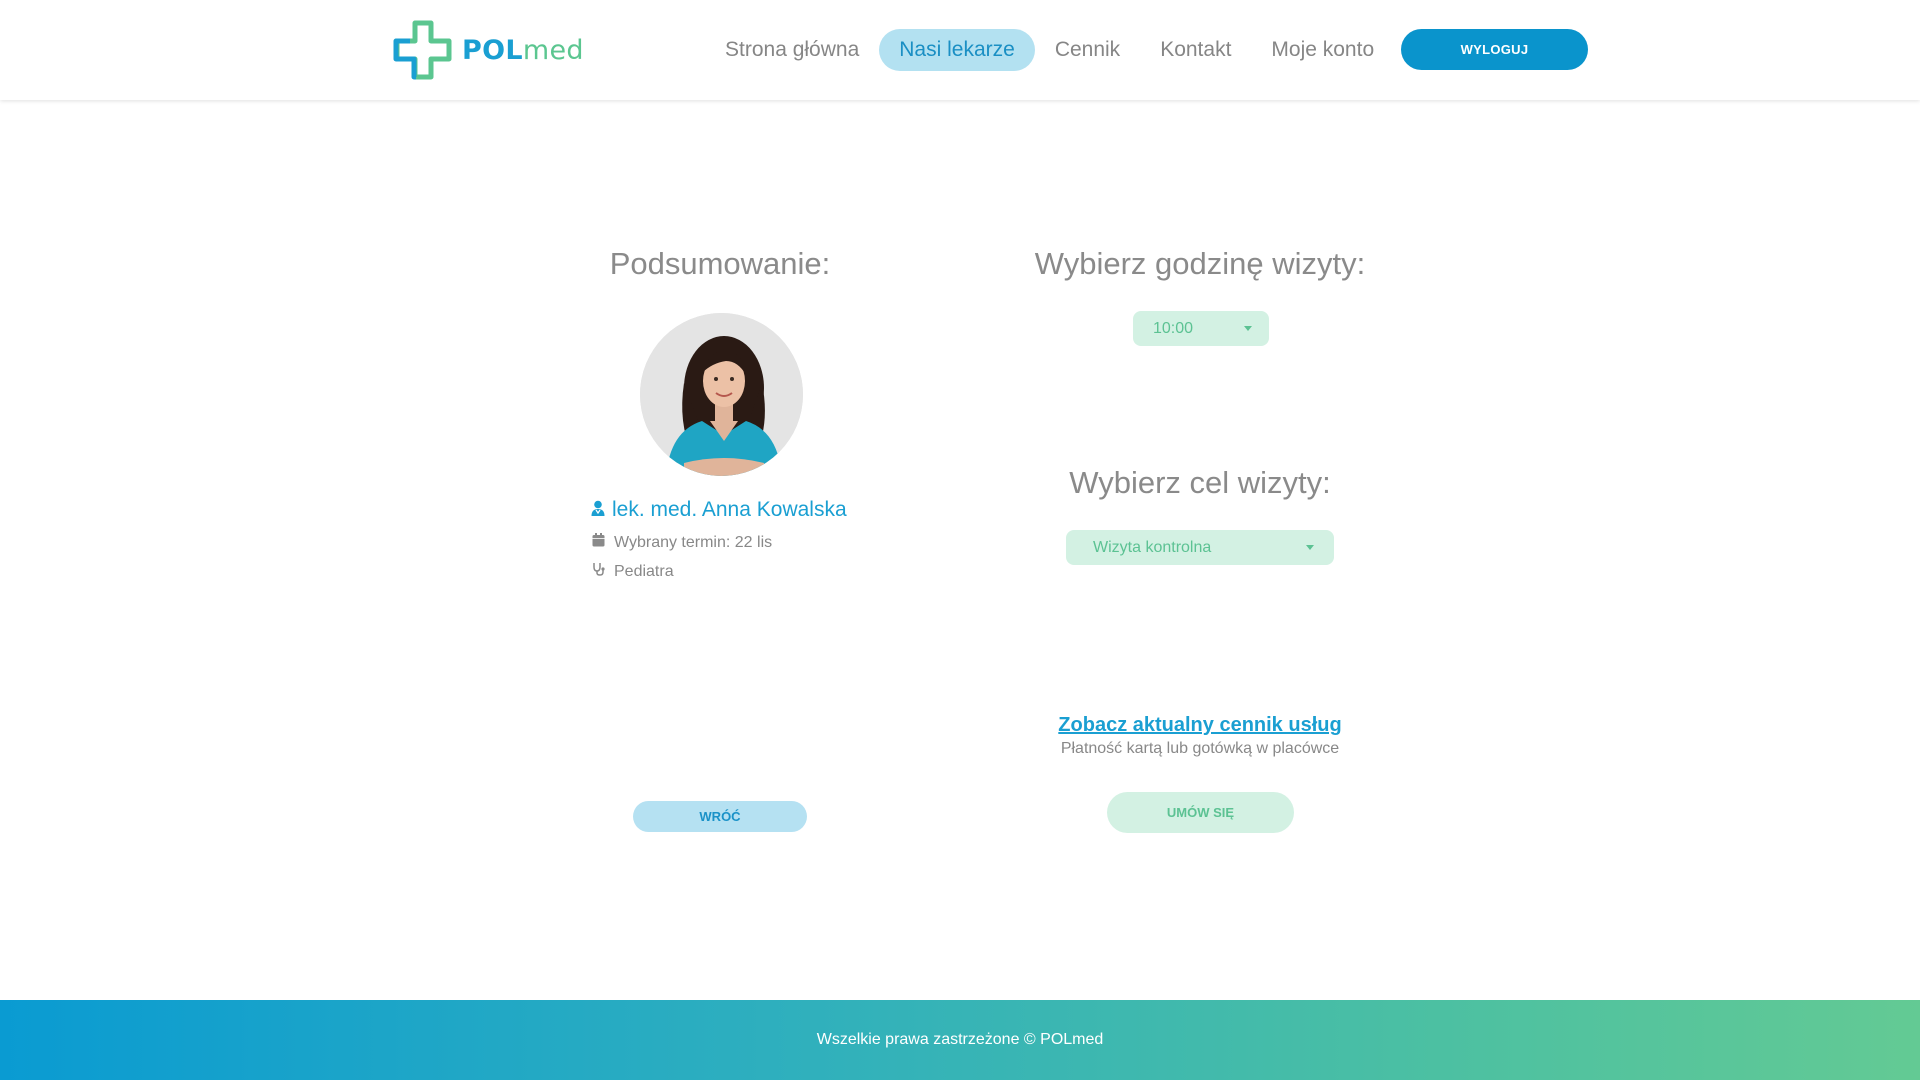 This screenshot has width=1920, height=1080. Describe the element at coordinates (598, 542) in the screenshot. I see `calendar-icon` at that location.